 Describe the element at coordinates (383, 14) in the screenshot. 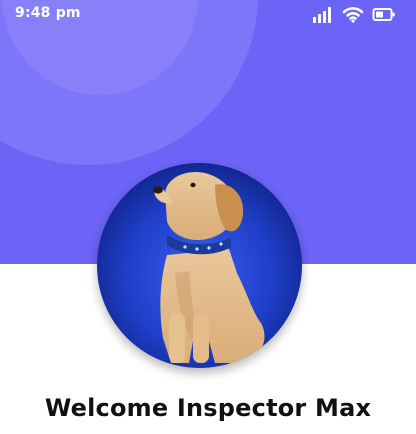

I see `battery-icon` at that location.